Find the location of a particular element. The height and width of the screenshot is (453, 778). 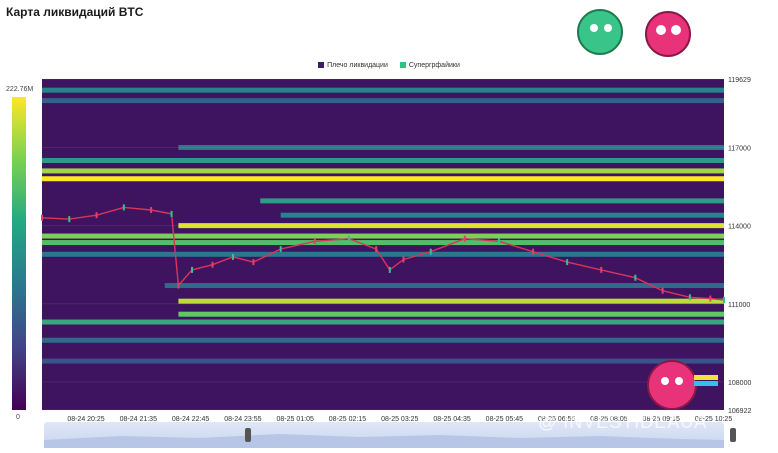

x-tick-label: 08-25 04:35 is located at coordinates (451, 419).